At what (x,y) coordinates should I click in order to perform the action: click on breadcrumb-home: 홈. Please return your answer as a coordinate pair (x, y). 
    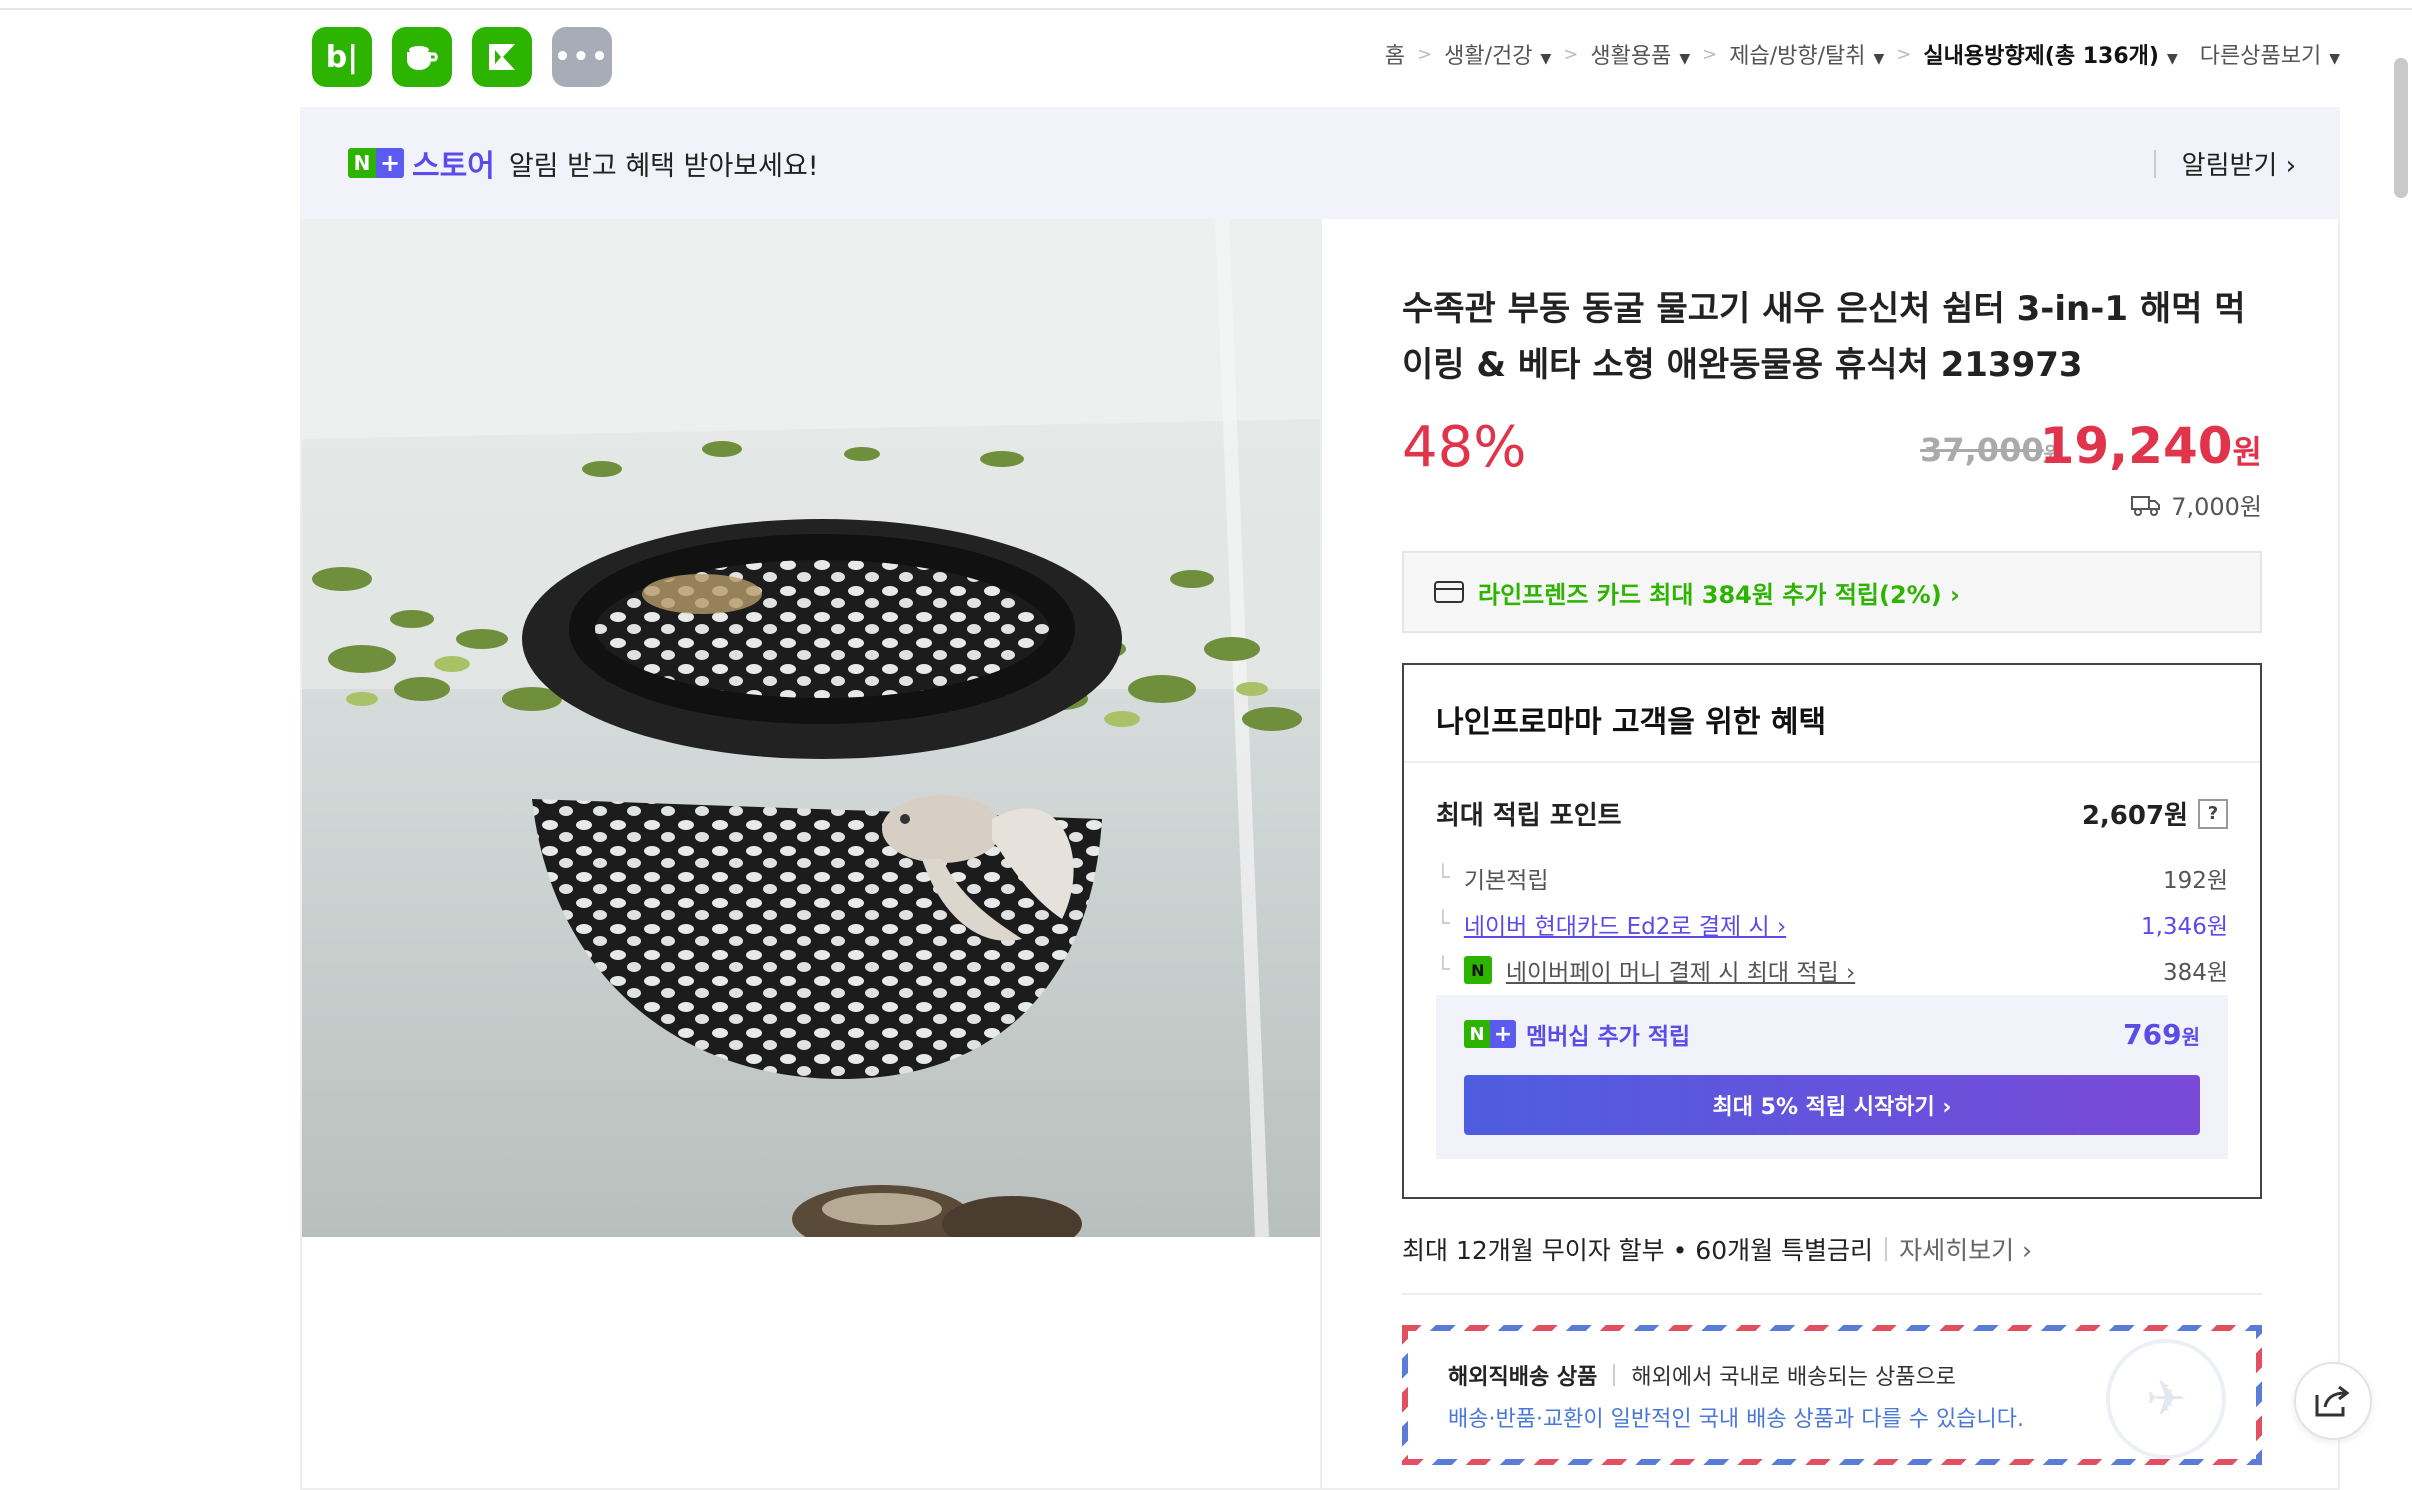
    Looking at the image, I should click on (1395, 54).